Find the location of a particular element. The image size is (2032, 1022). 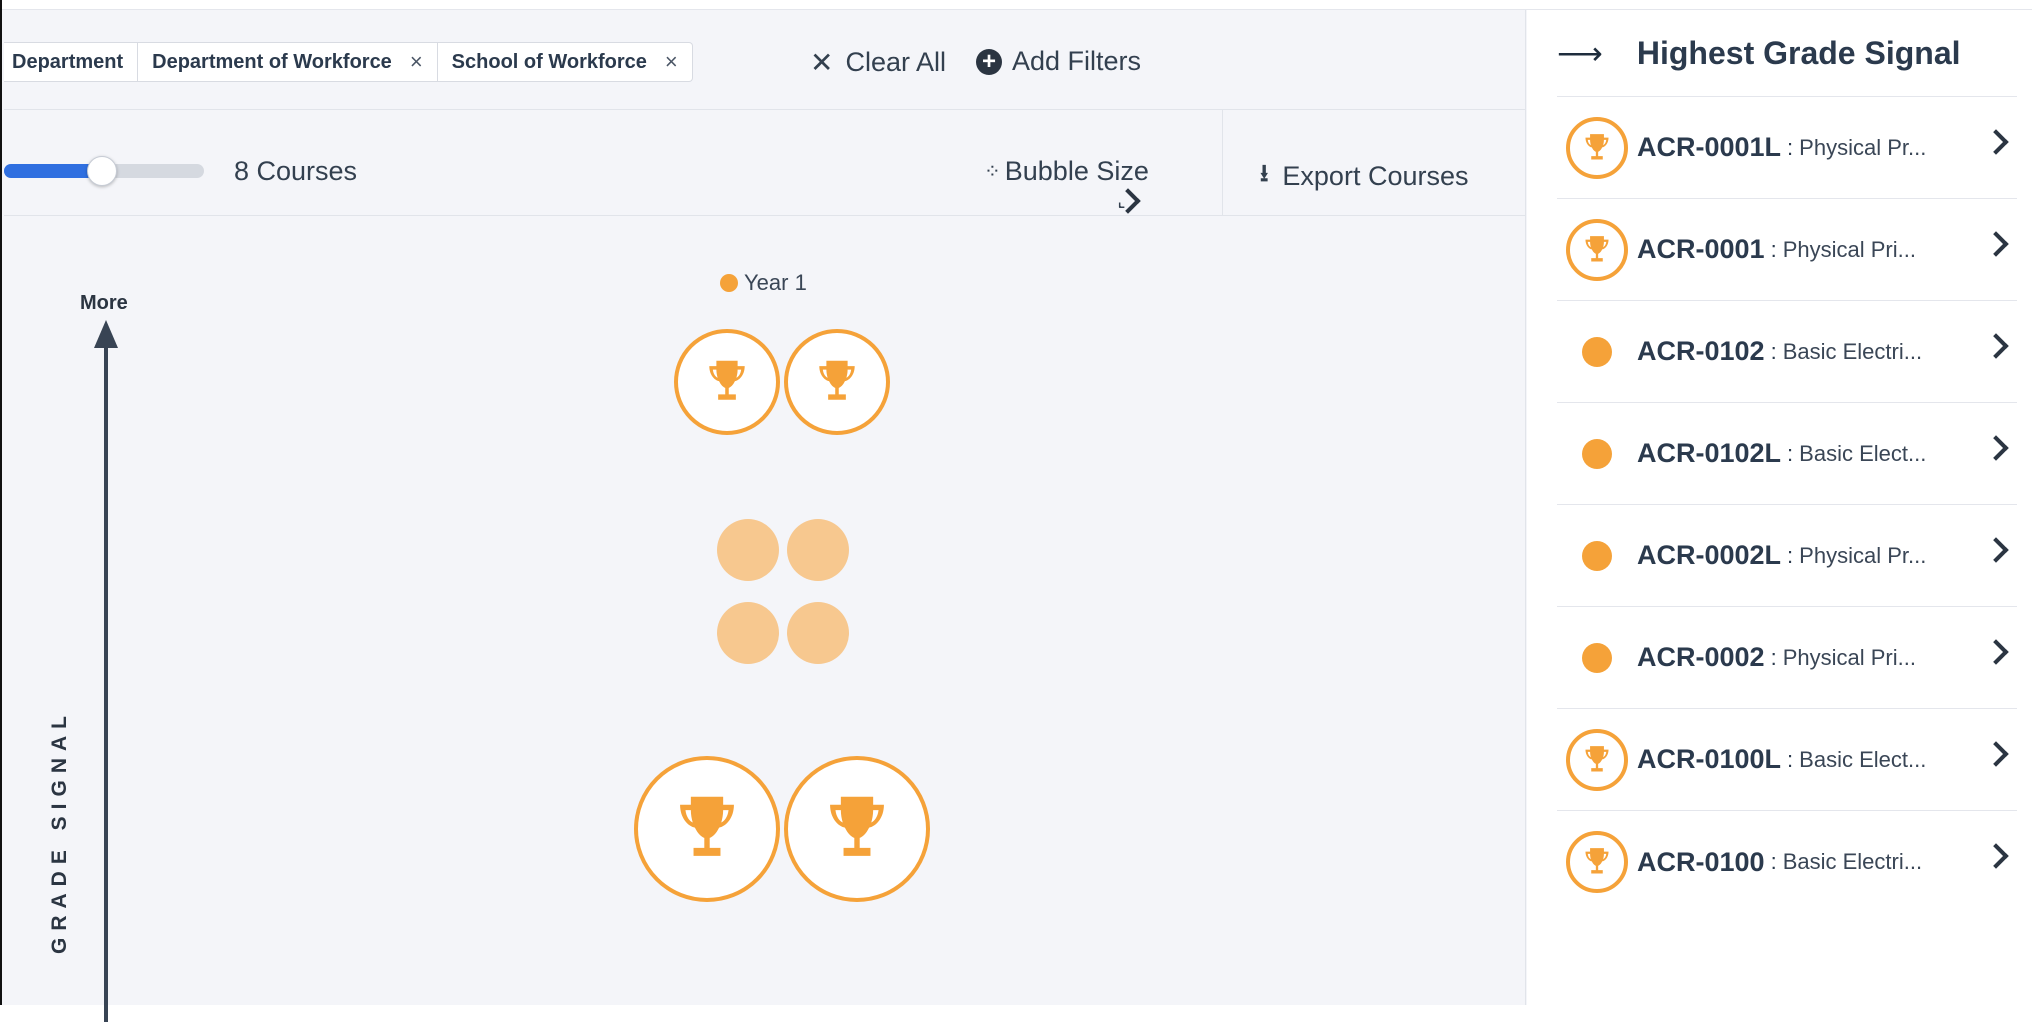

y-axis-line is located at coordinates (106, 682).